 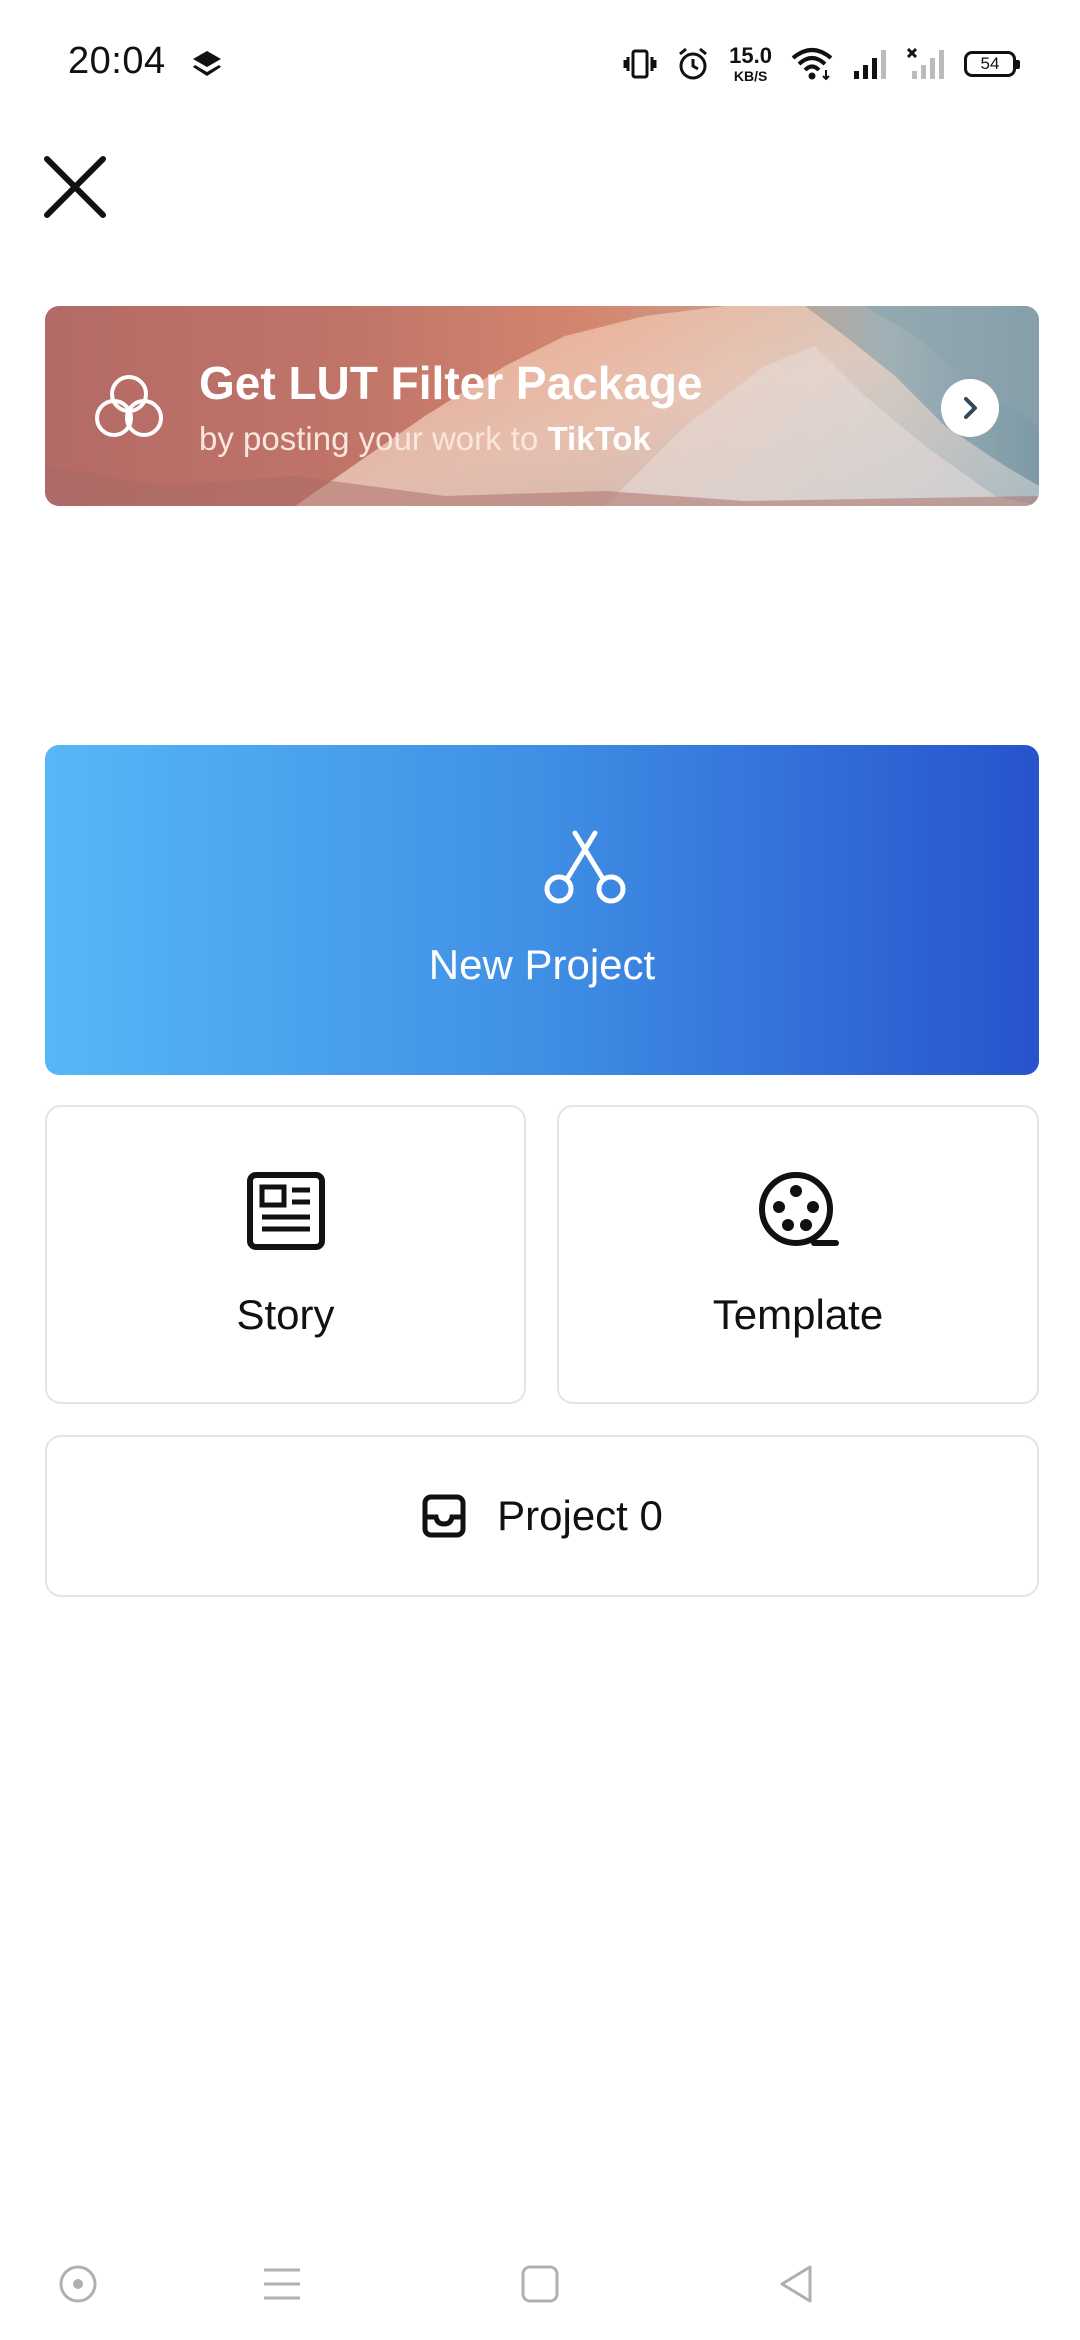 What do you see at coordinates (640, 64) in the screenshot?
I see `vibrate-icon` at bounding box center [640, 64].